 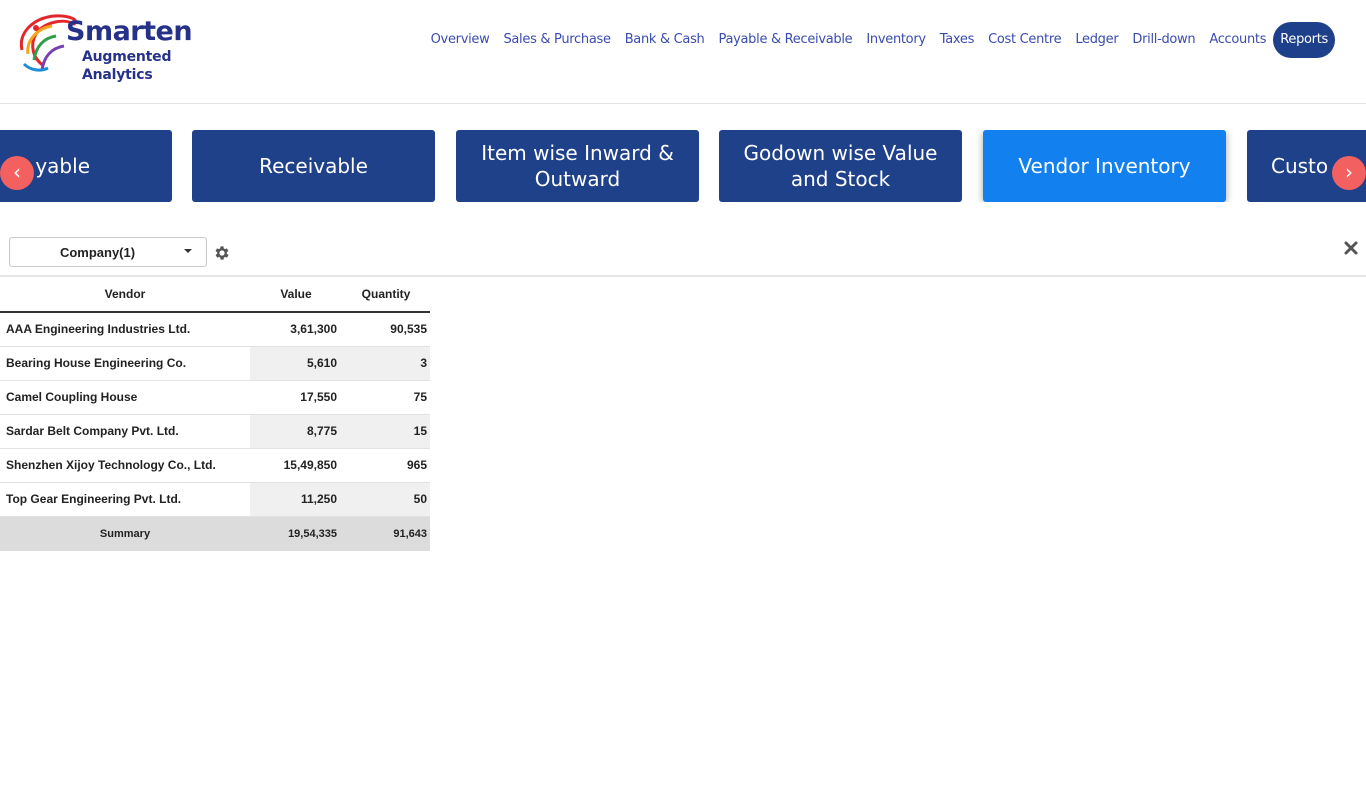 What do you see at coordinates (1024, 40) in the screenshot?
I see `nav-cost-centre: Cost Centre` at bounding box center [1024, 40].